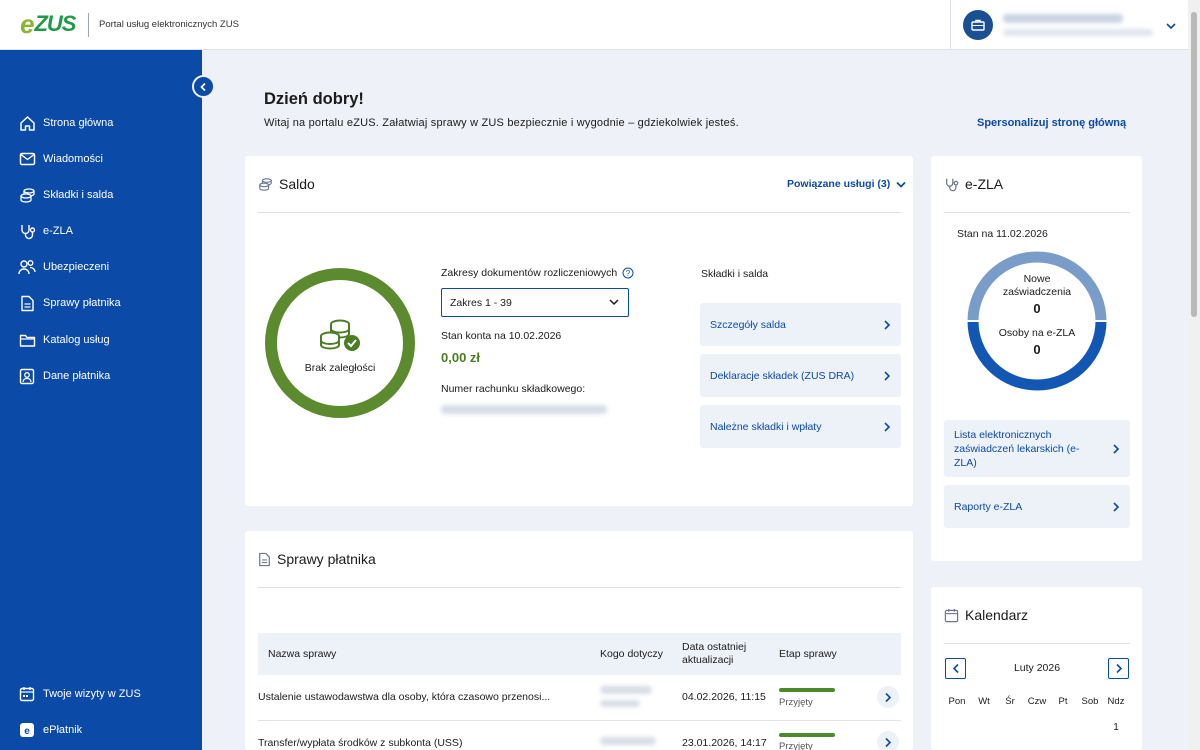 The image size is (1200, 750). I want to click on user-account-menu, so click(1069, 25).